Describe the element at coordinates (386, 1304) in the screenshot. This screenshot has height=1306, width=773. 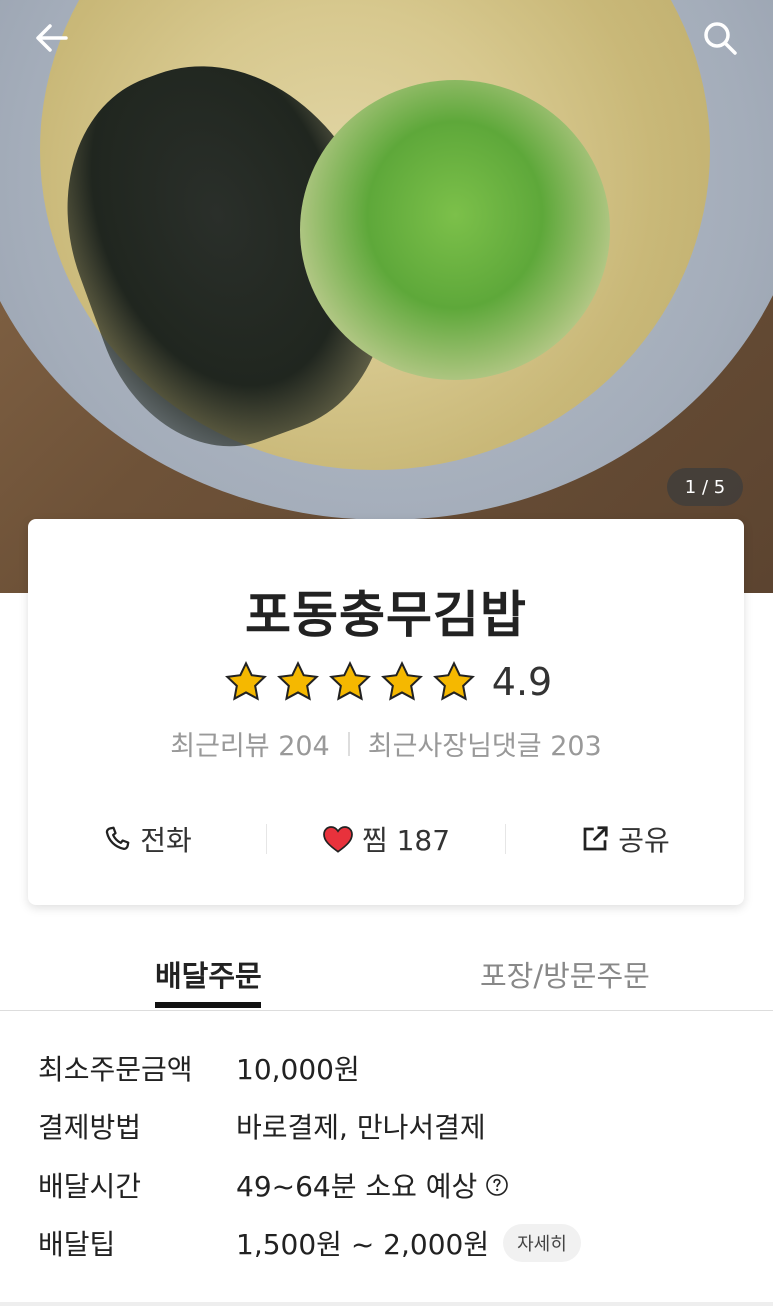
I see `section-divider` at that location.